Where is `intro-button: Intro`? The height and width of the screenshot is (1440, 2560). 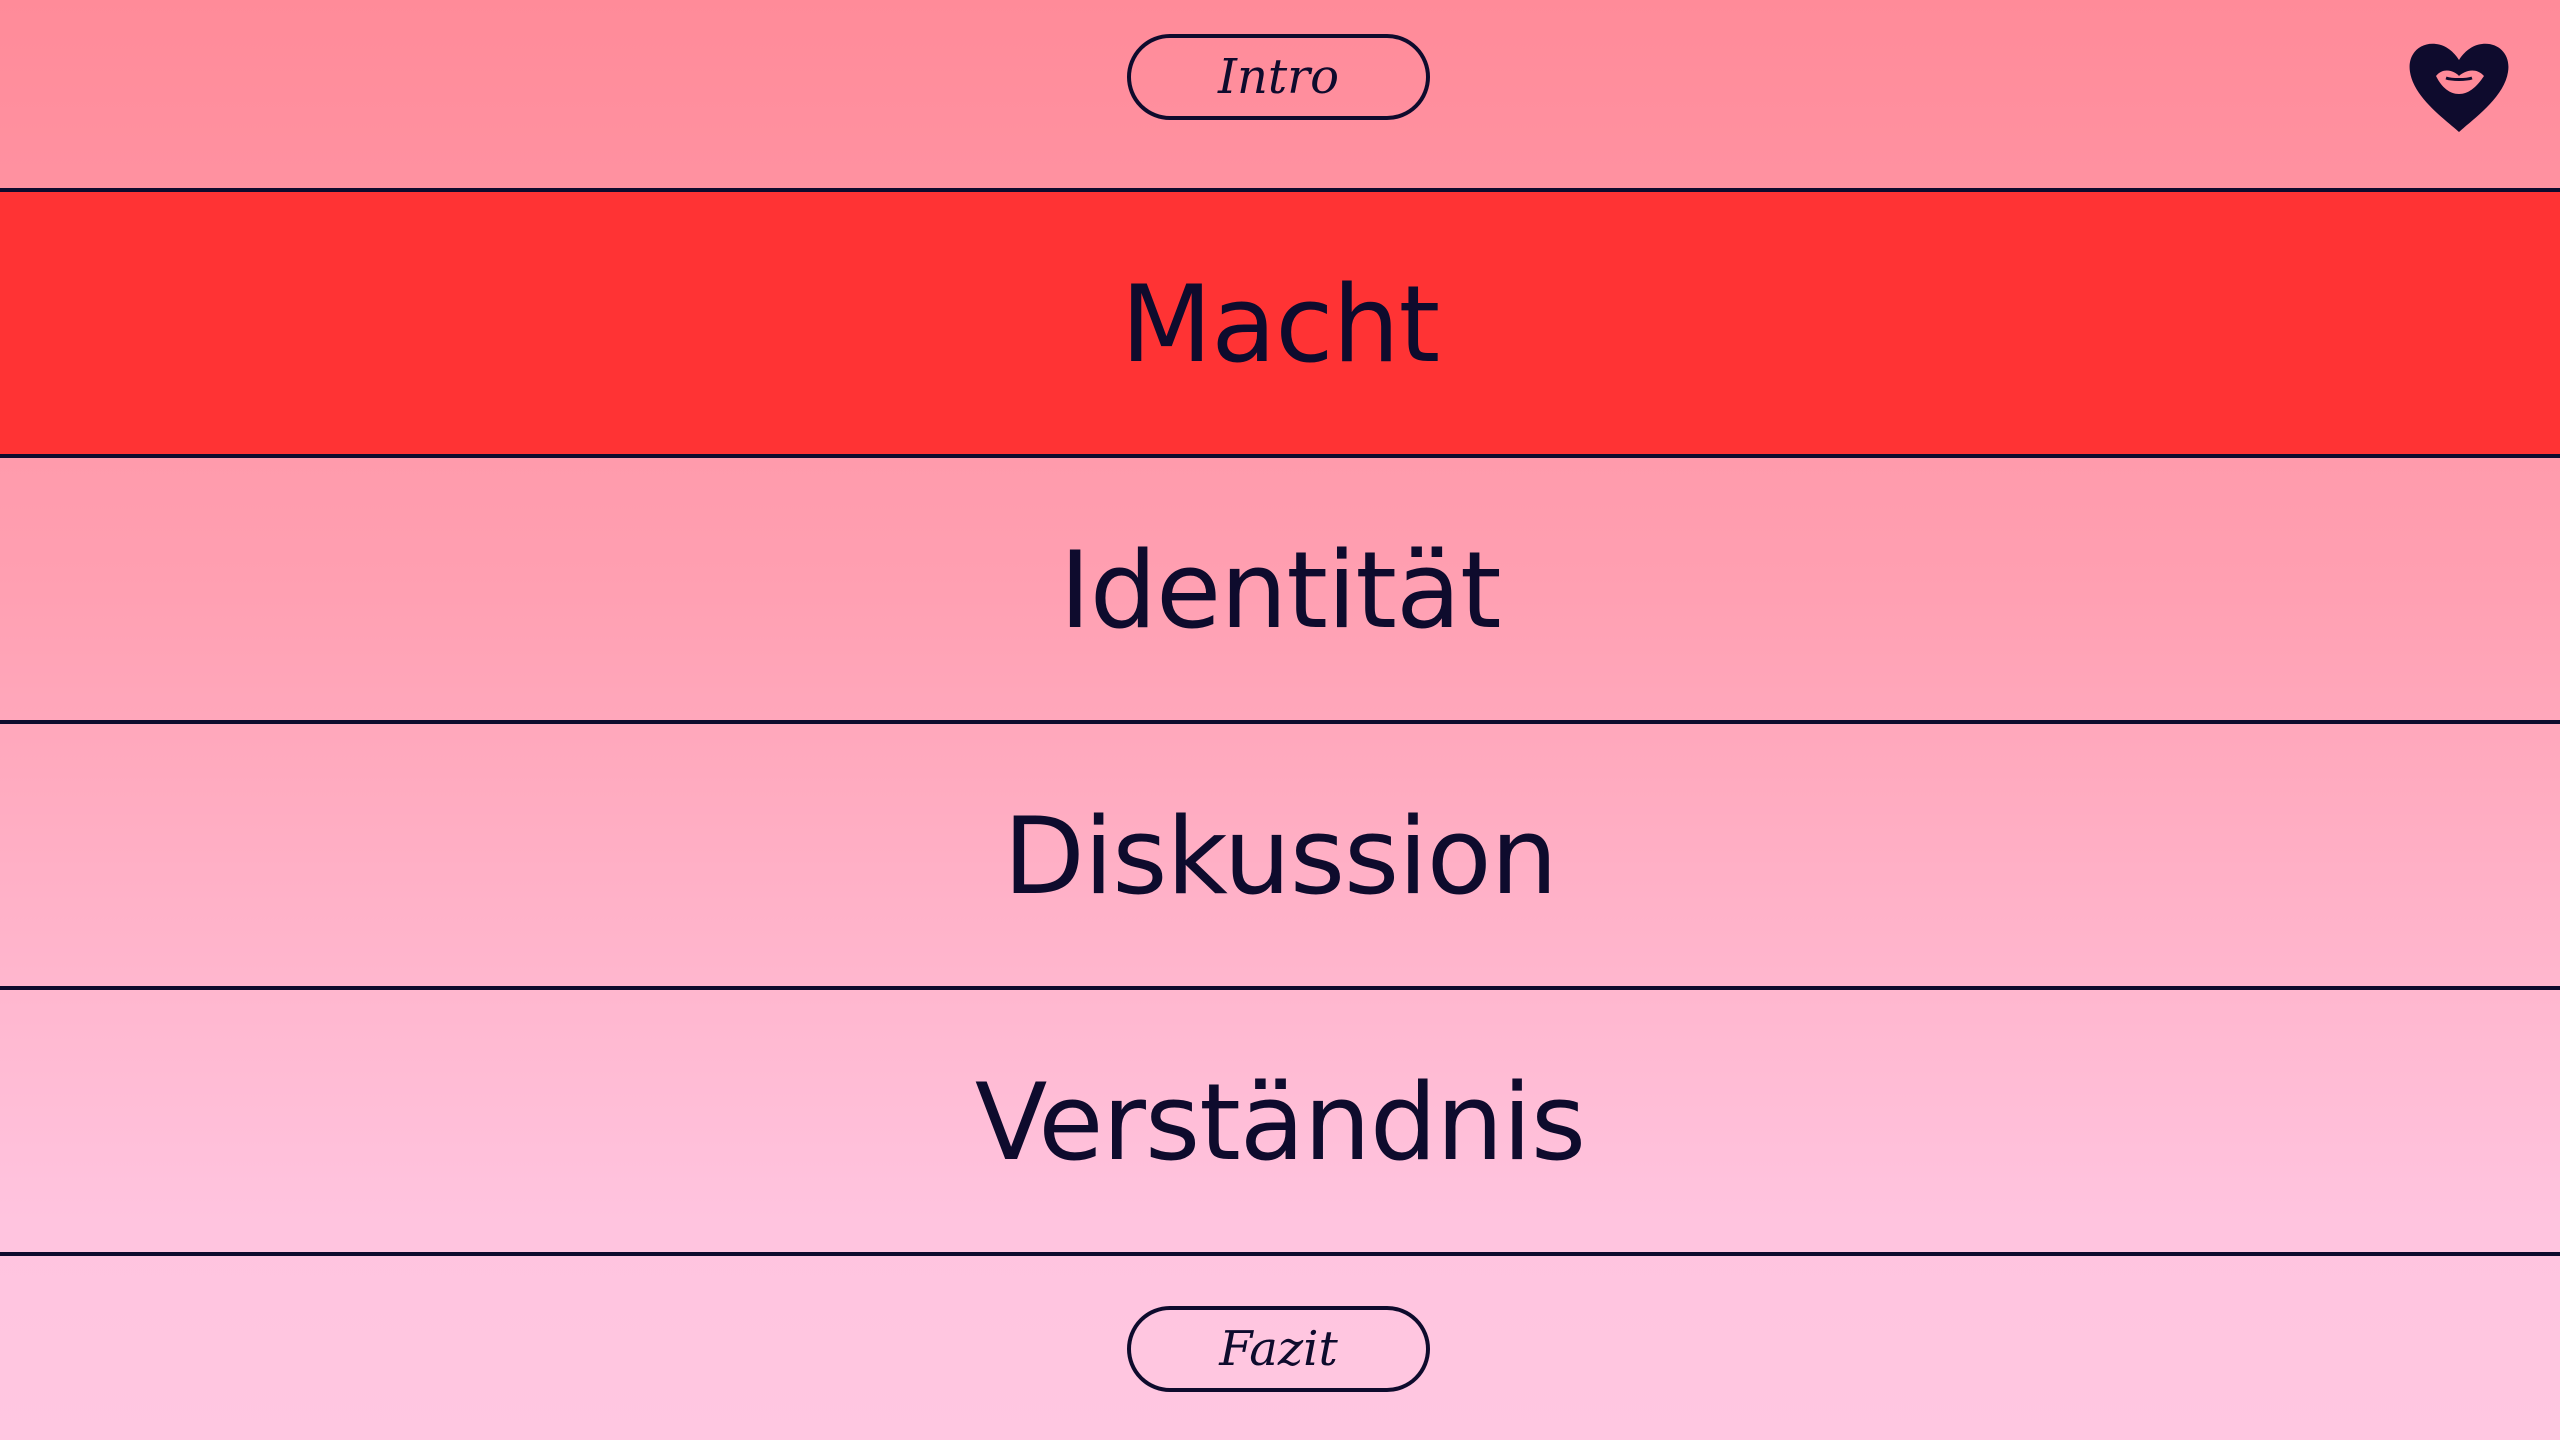 intro-button: Intro is located at coordinates (1278, 77).